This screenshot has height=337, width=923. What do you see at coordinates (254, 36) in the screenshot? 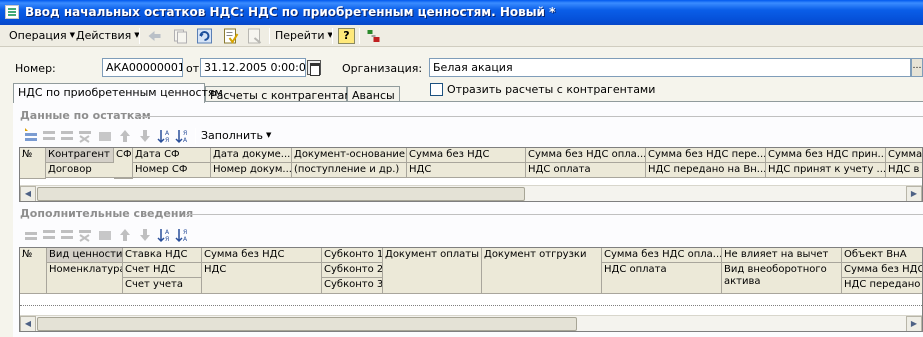
I see `unpost-document-icon` at bounding box center [254, 36].